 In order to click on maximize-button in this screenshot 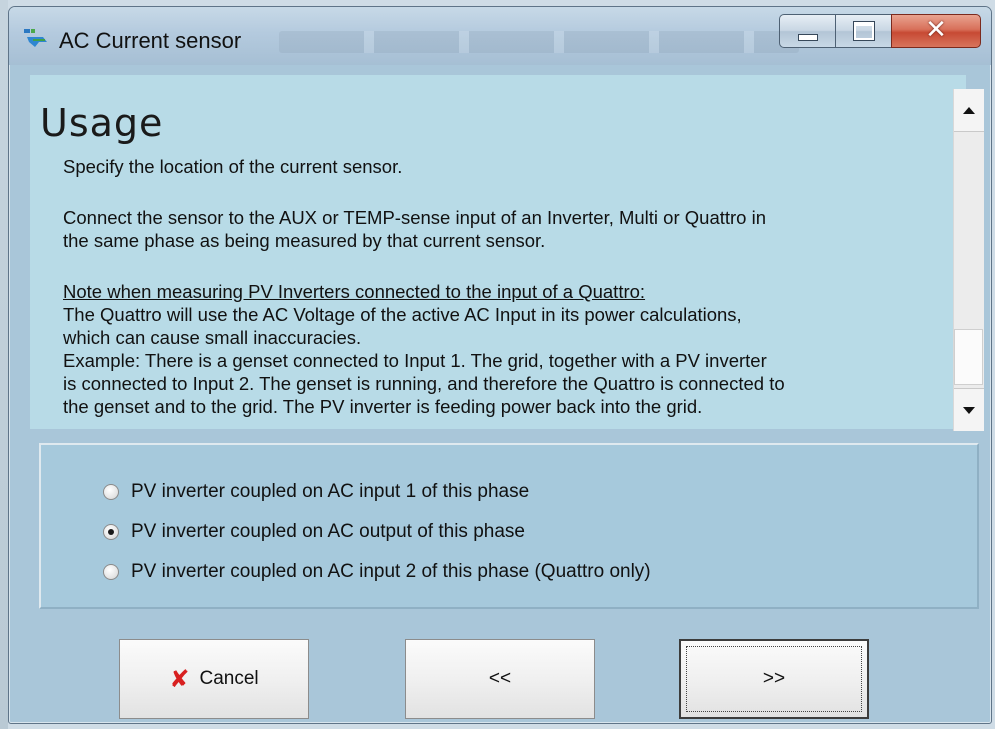, I will do `click(863, 31)`.